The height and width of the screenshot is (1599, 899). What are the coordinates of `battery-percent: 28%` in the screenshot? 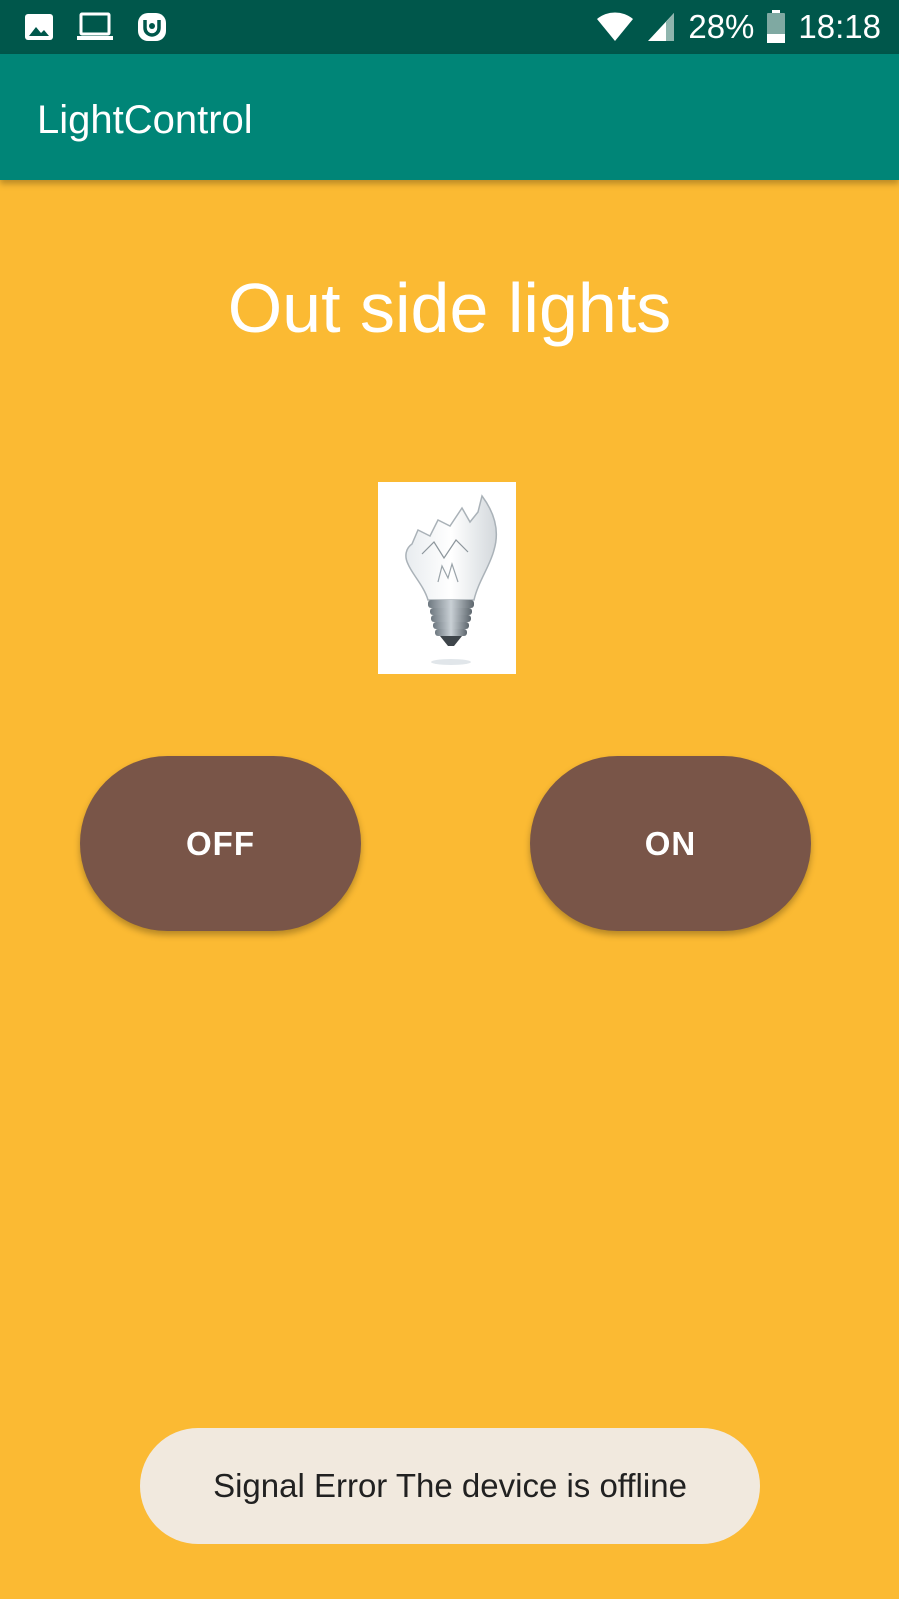 It's located at (721, 26).